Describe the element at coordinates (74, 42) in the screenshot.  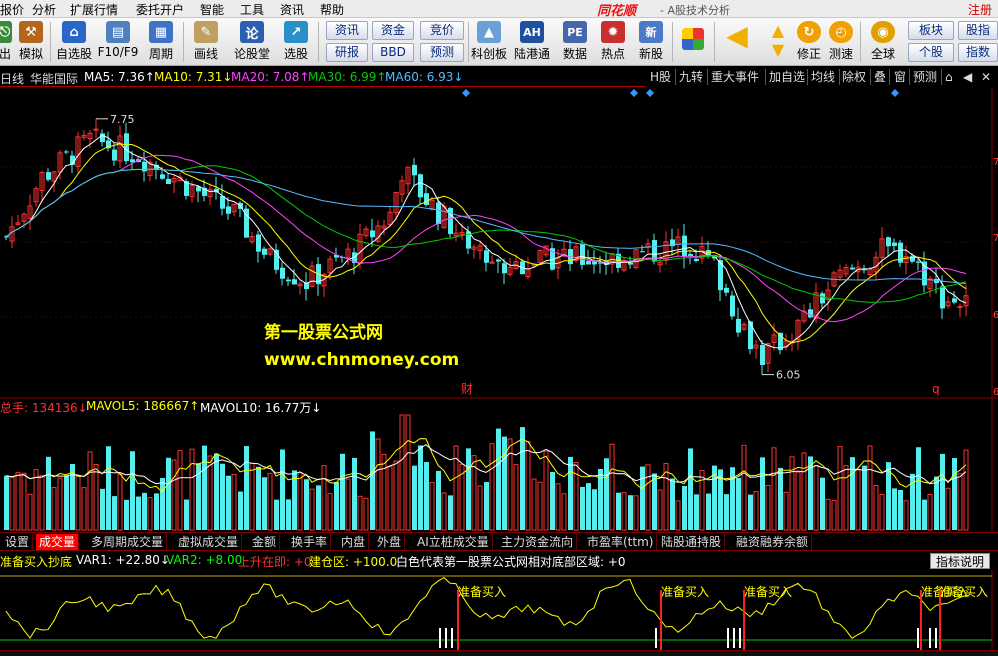
I see `watchlist-button: ⌂ 自选股` at that location.